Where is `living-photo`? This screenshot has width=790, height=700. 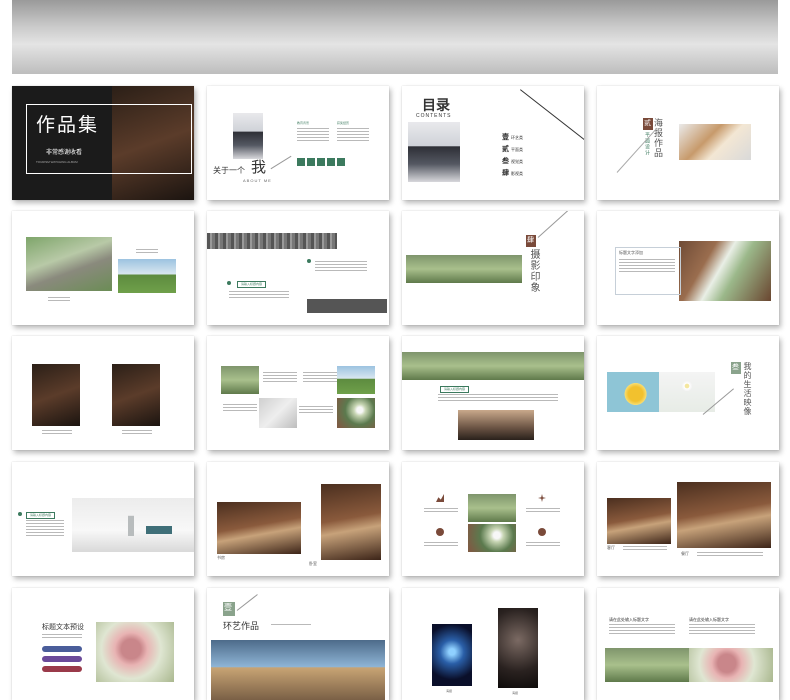 living-photo is located at coordinates (639, 521).